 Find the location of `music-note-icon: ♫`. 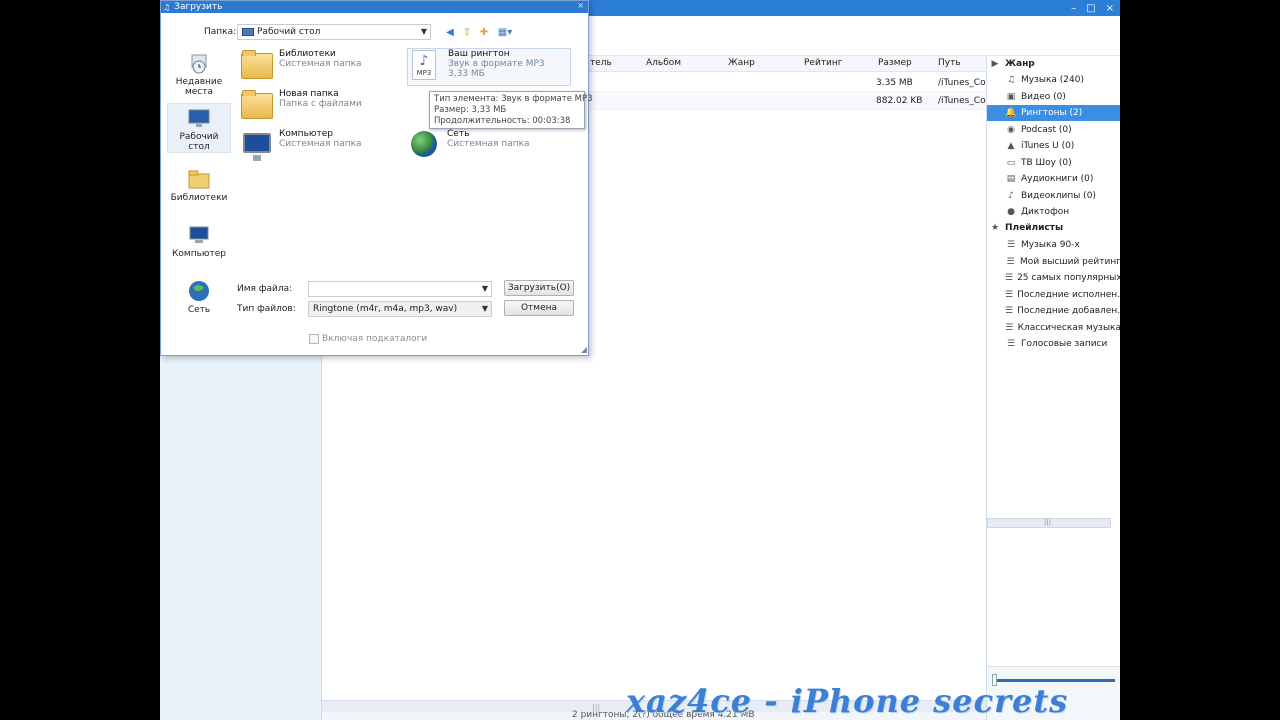

music-note-icon: ♫ is located at coordinates (1011, 80).